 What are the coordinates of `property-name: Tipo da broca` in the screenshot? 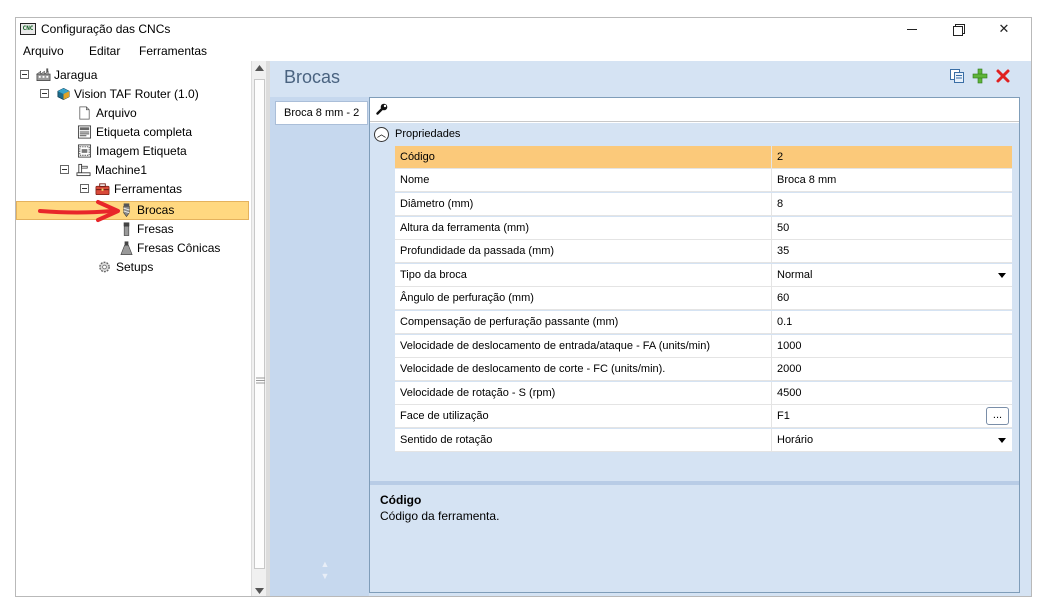 It's located at (433, 275).